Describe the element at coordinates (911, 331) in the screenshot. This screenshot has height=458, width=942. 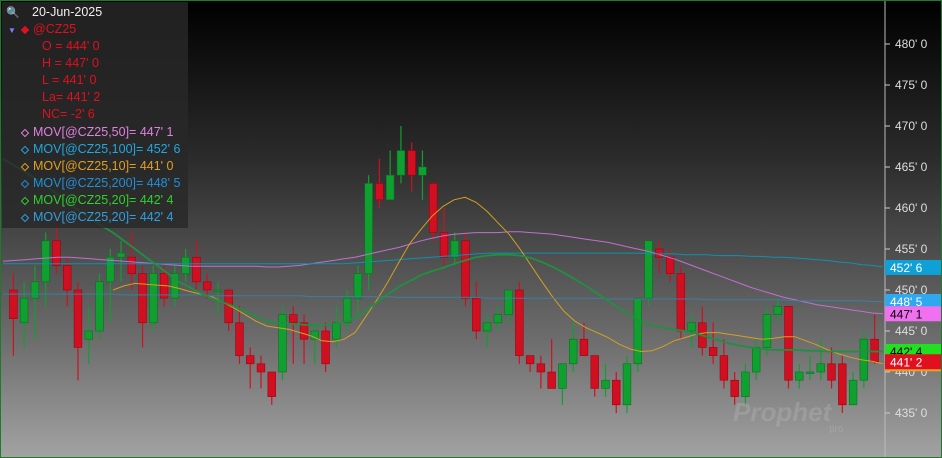
I see `y-tick-label: 445' 0` at that location.